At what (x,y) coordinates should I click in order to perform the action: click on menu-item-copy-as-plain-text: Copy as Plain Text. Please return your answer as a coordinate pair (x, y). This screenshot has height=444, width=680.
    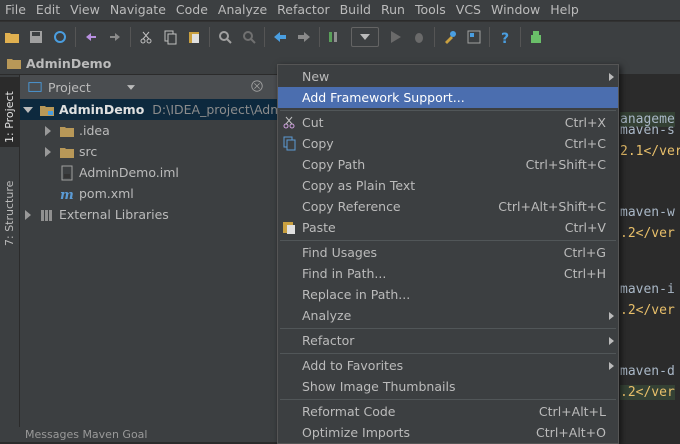
    Looking at the image, I should click on (448, 185).